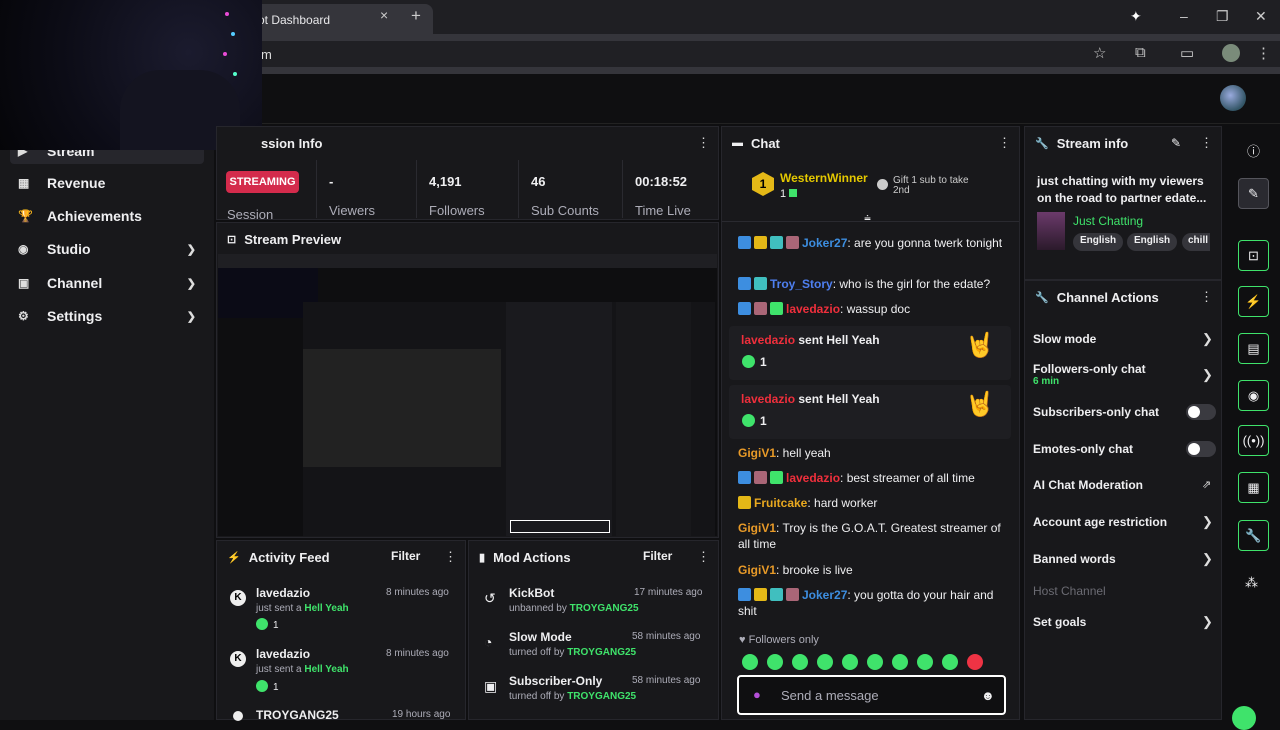 Image resolution: width=1280 pixels, height=730 pixels. I want to click on profile-icon, so click(1231, 53).